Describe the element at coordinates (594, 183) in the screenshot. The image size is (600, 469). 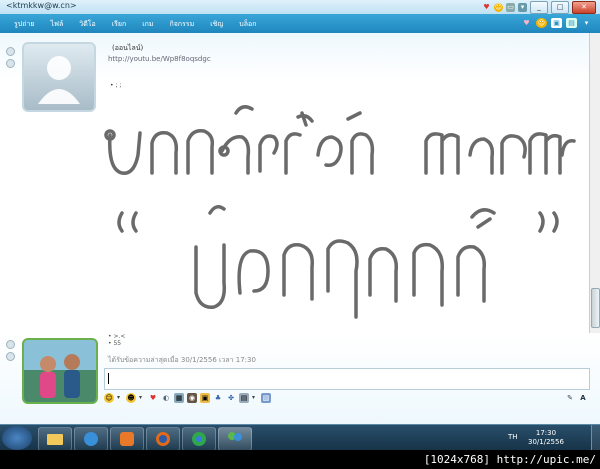
I see `conversation-scrollbar` at that location.